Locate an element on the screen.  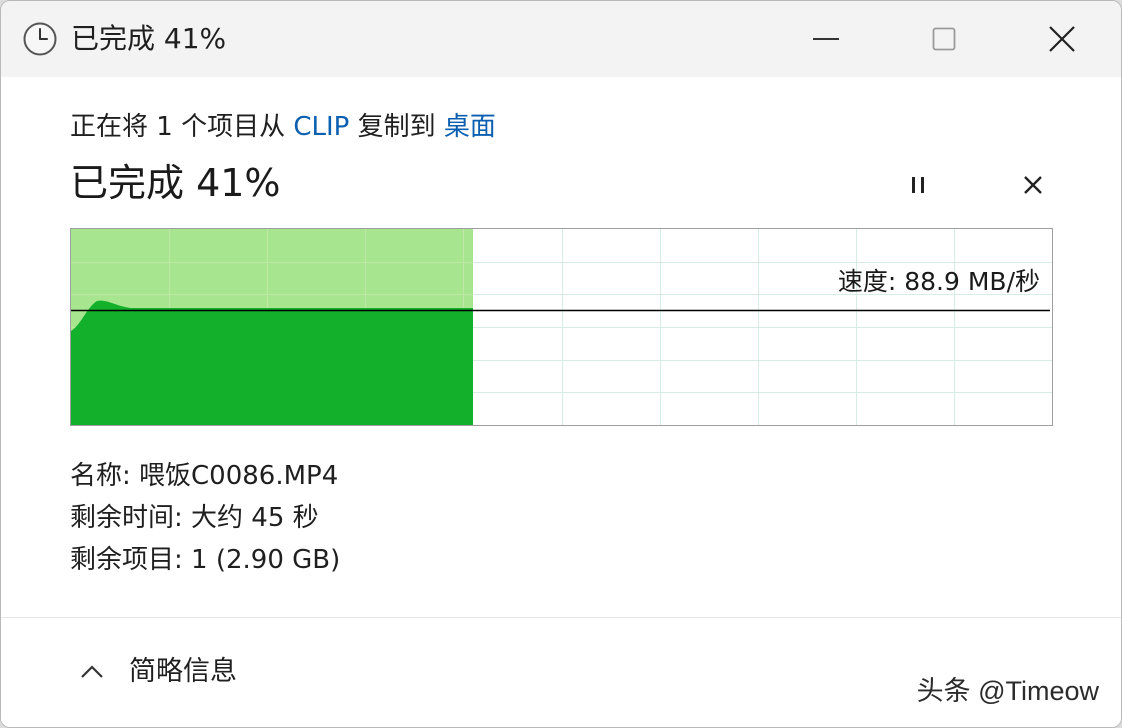
fewer-details-label: 简略信息 is located at coordinates (183, 671).